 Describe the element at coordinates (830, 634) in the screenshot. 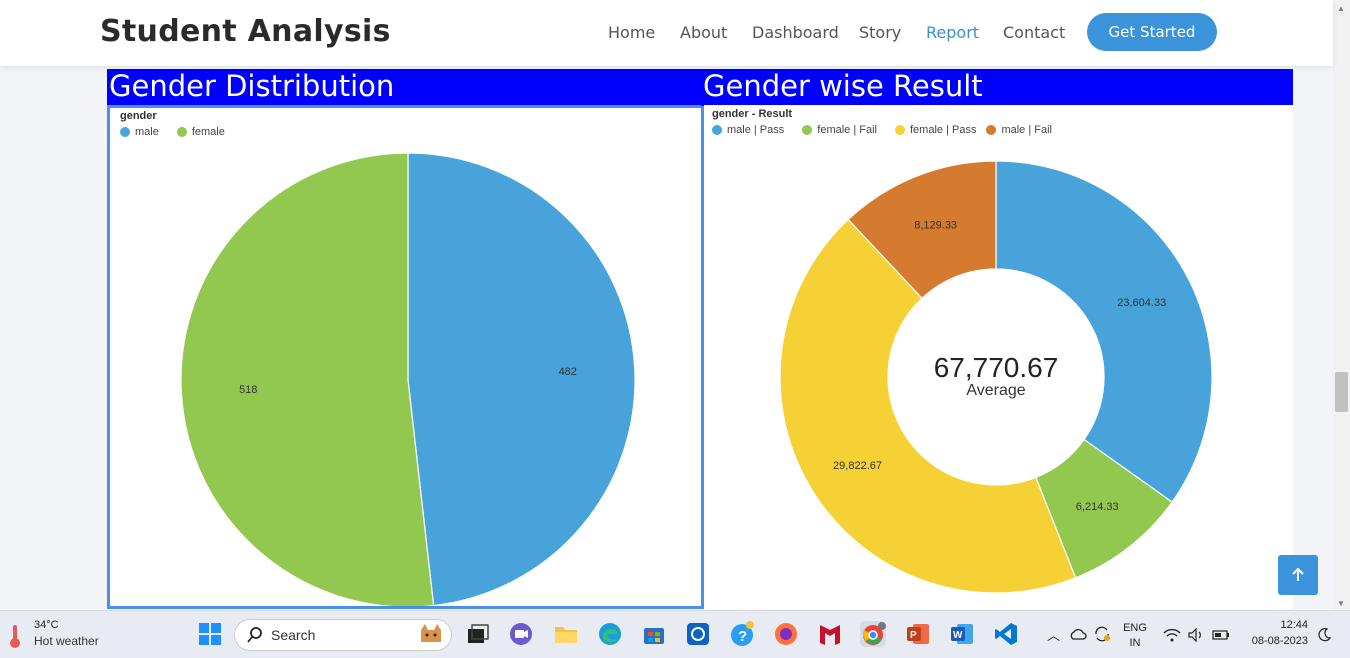

I see `mcafee-icon` at that location.